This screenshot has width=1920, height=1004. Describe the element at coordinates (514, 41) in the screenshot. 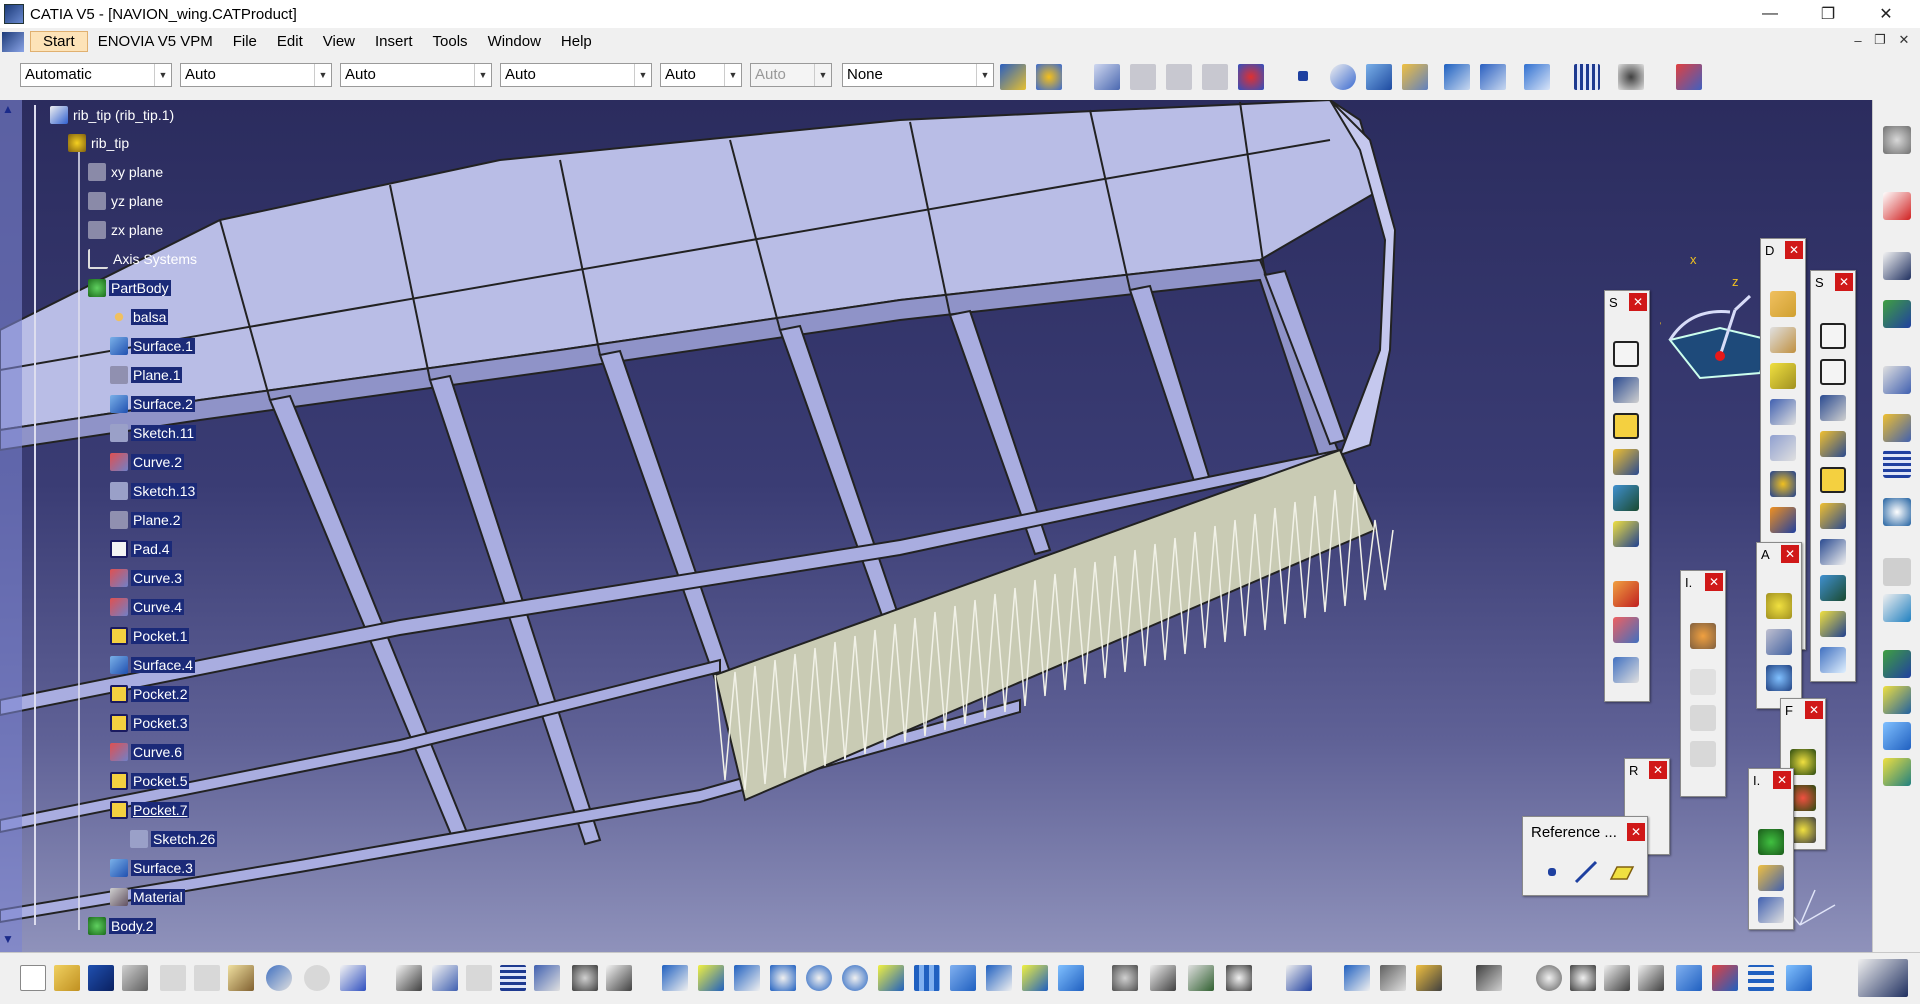

I see `menu-window: Window` at that location.